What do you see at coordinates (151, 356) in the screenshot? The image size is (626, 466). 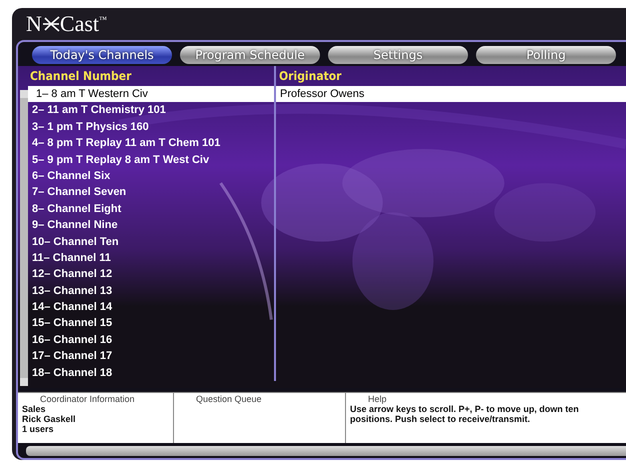 I see `channel-cell: 17– Channel 17` at bounding box center [151, 356].